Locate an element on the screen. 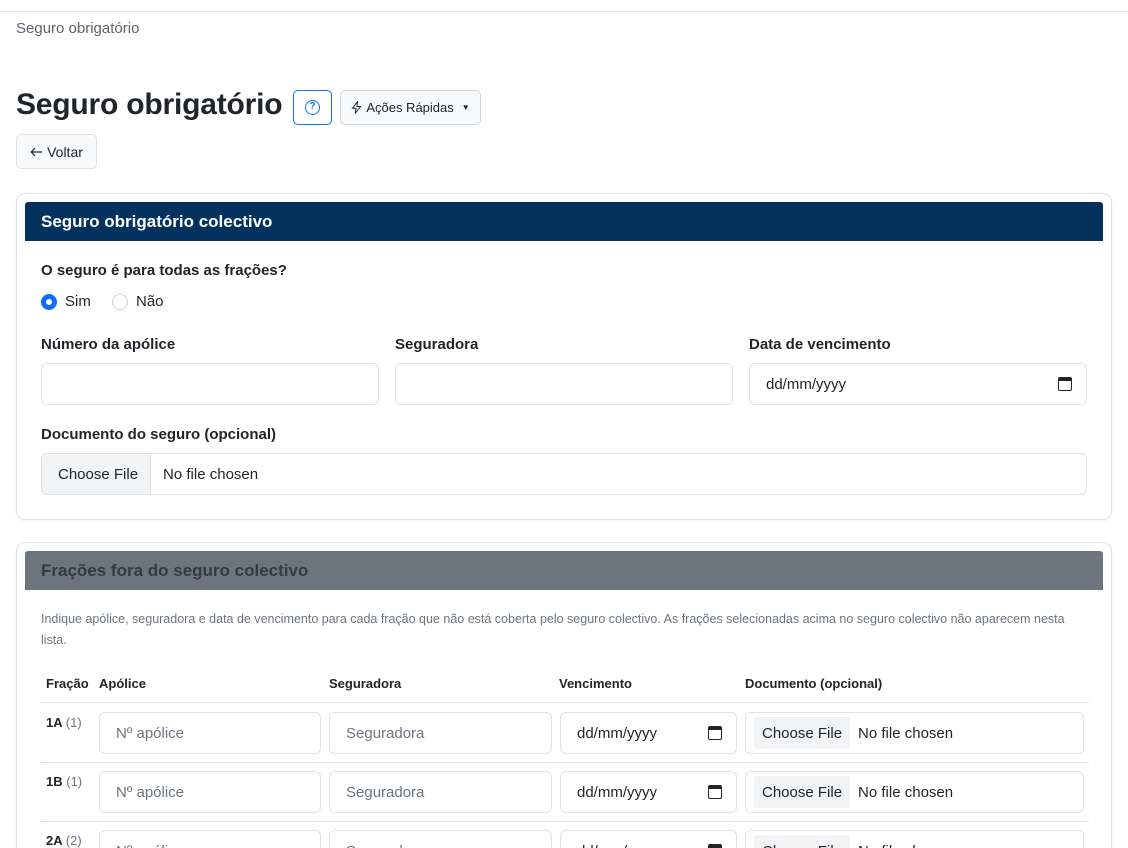  column-header-fraction: Fração is located at coordinates (67, 683).